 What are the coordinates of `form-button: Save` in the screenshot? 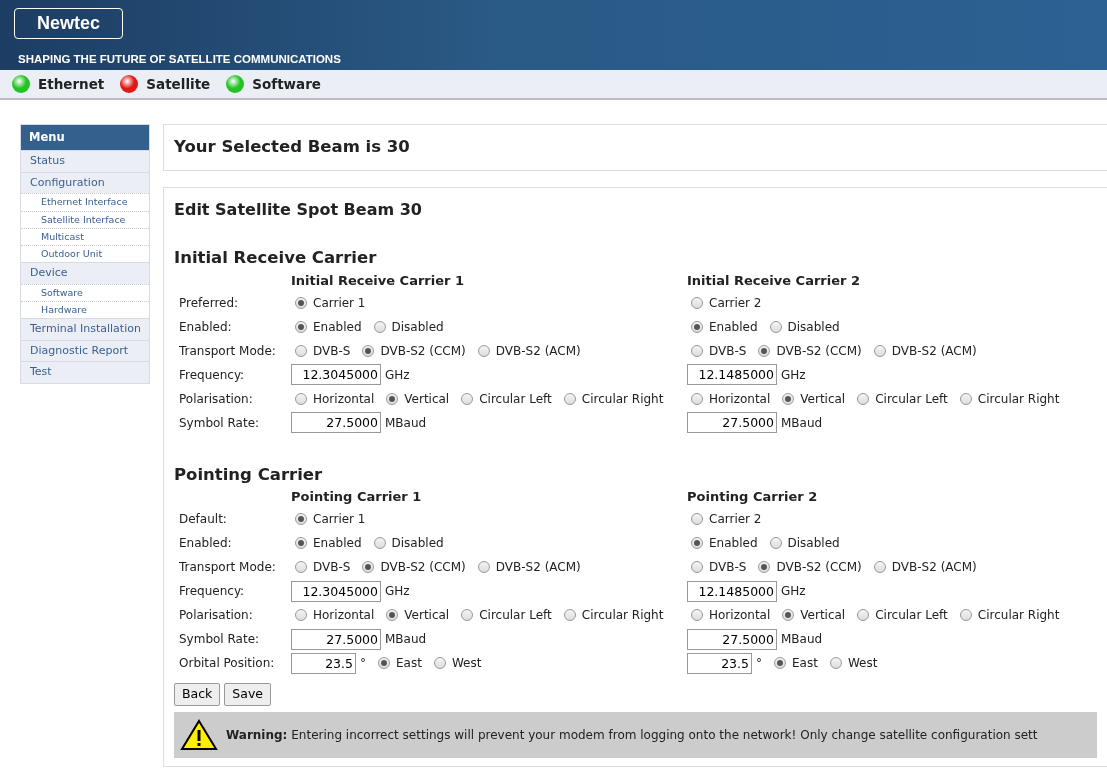 It's located at (248, 694).